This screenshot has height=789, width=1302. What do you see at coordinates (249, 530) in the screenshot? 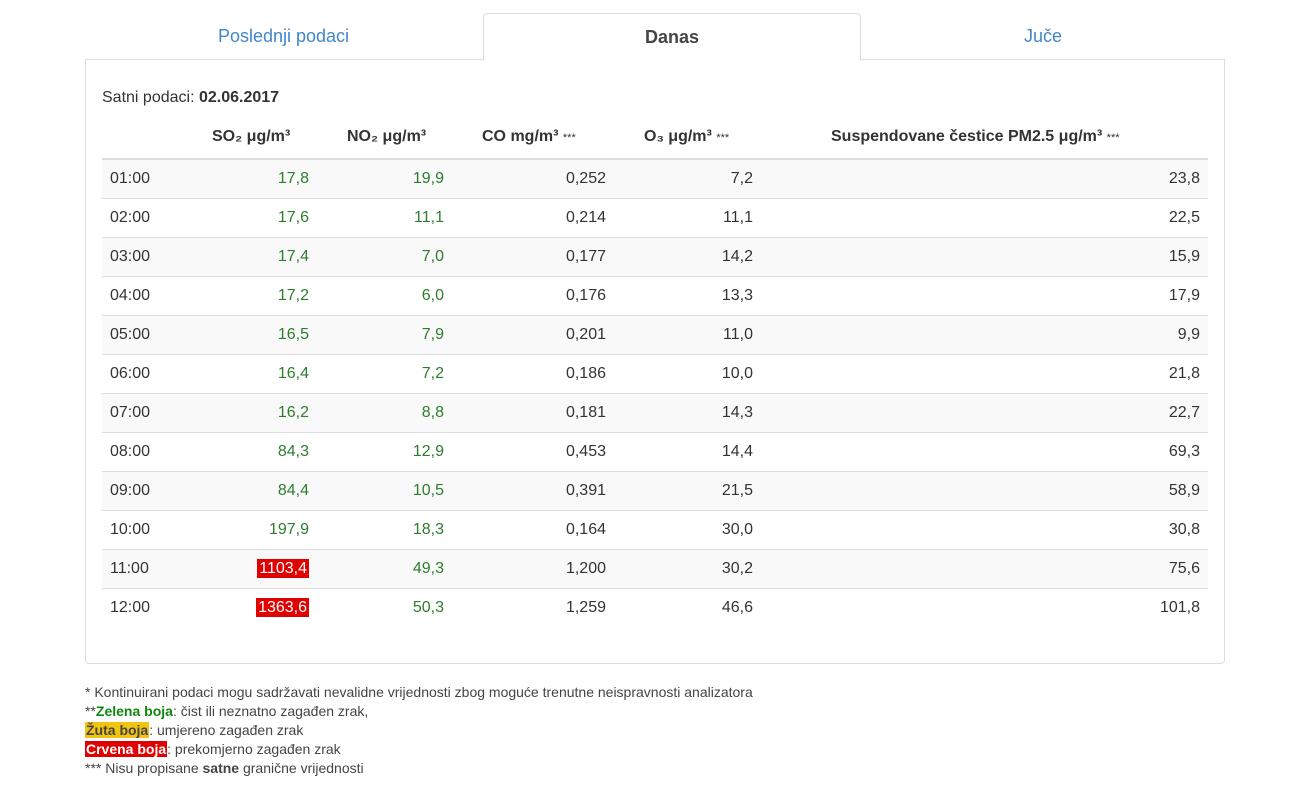
I see `so2-cell: 197,9` at bounding box center [249, 530].